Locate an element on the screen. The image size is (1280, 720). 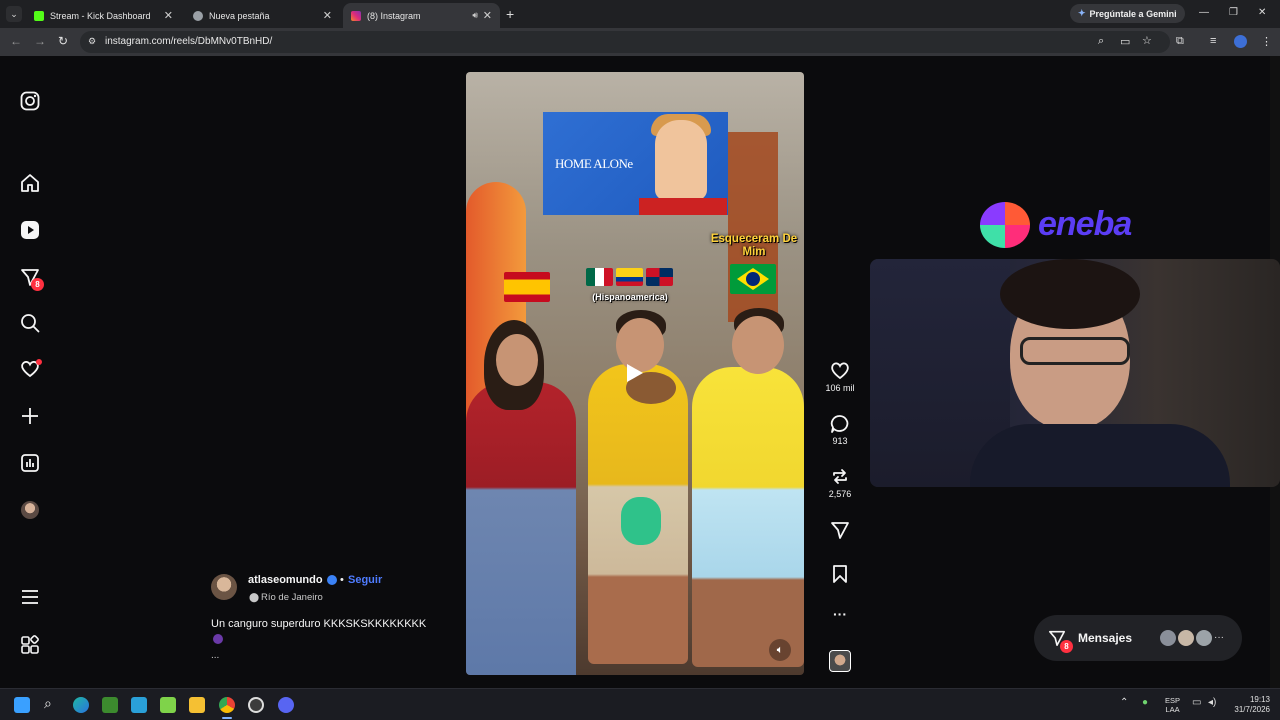
bookmark-icon is located at coordinates (840, 574).